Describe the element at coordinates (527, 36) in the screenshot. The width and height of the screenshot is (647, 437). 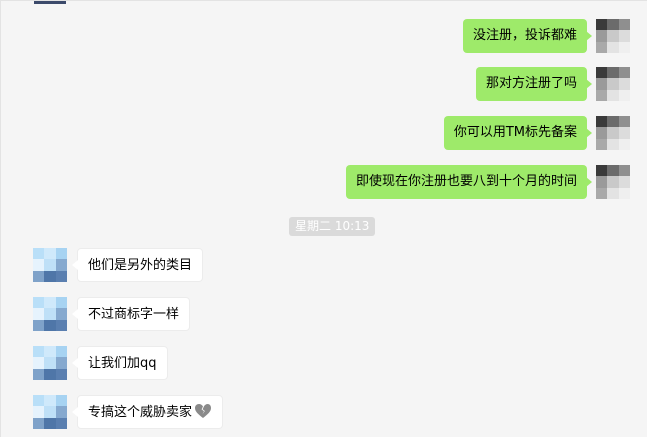
I see `message-bubble-me: 没注册，投诉都难` at that location.